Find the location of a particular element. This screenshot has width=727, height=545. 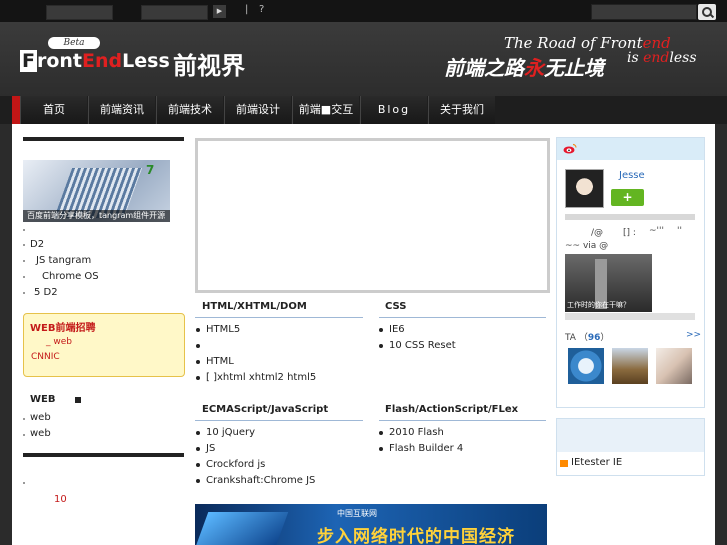

rss-icon is located at coordinates (564, 463).